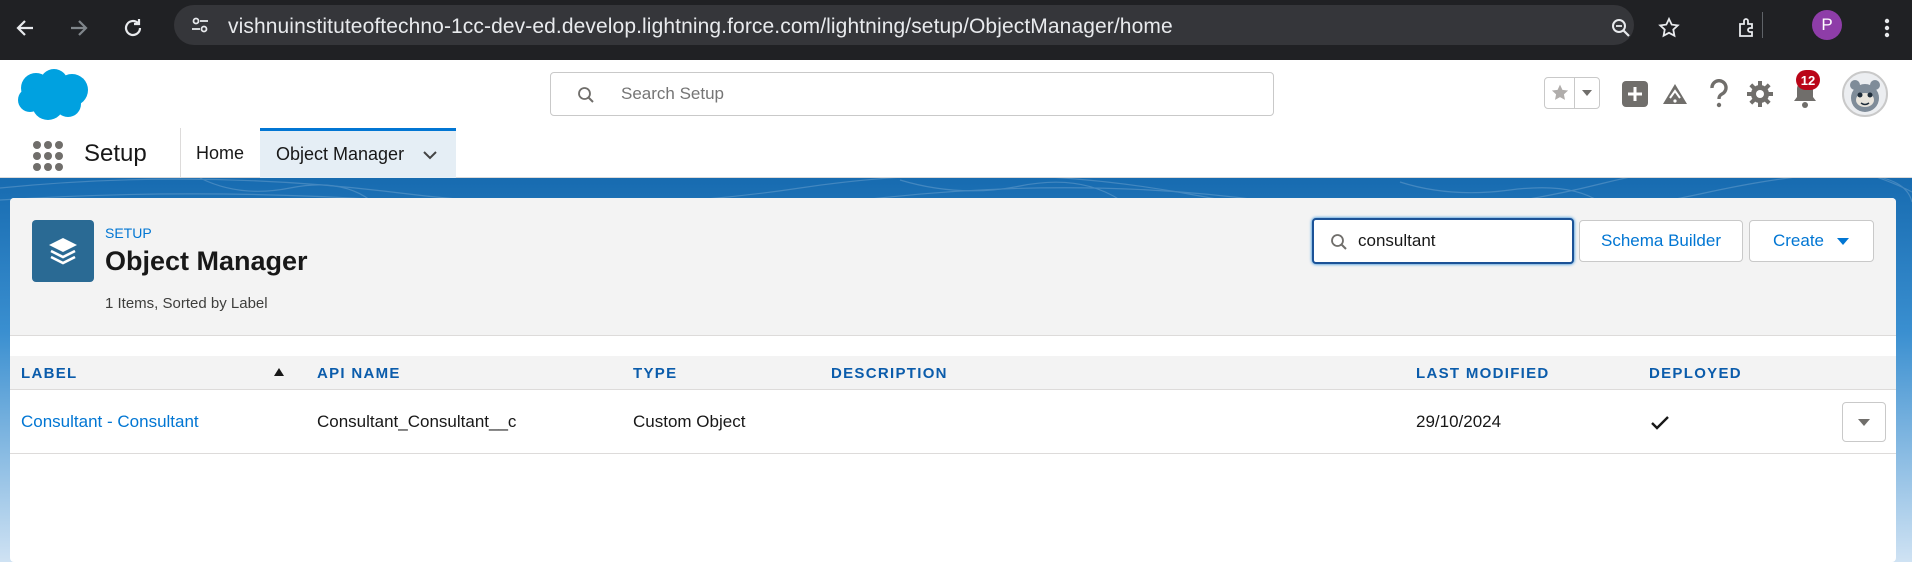 The height and width of the screenshot is (562, 1912). I want to click on toolbar-divider, so click(1762, 25).